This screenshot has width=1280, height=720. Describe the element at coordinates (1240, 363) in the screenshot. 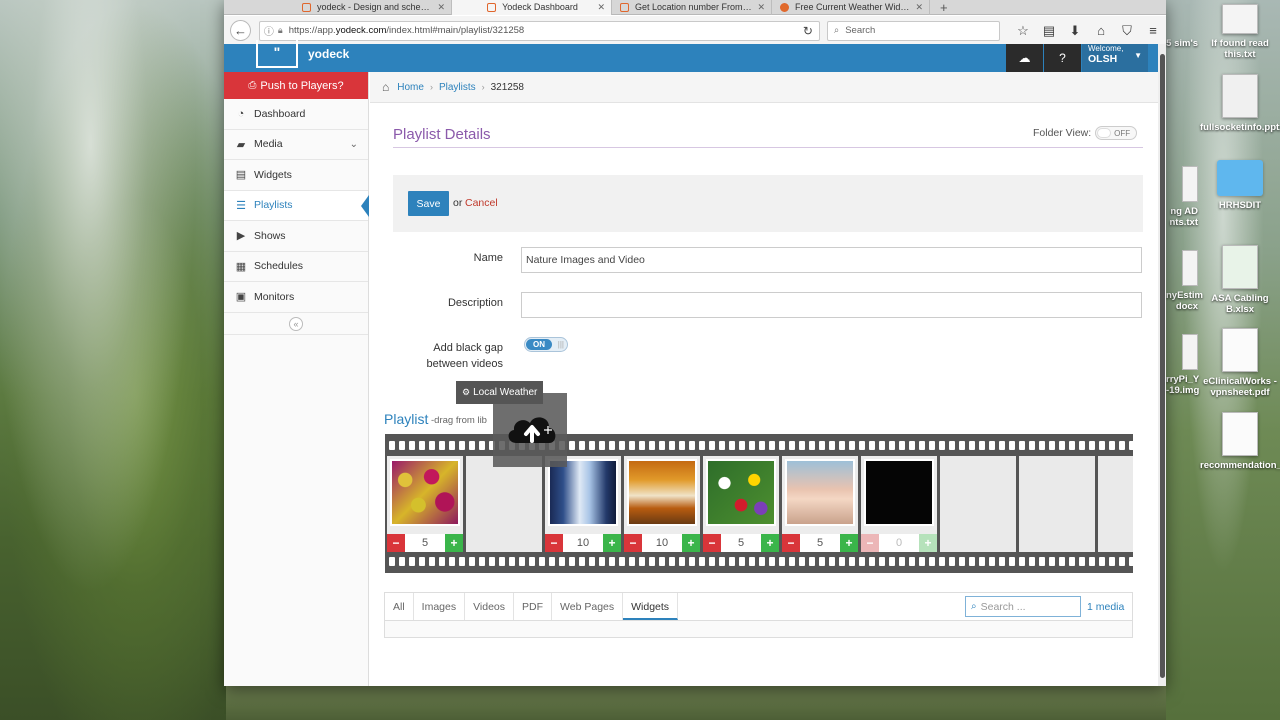

I see `desktop-icon-pdf: eClinicalWorks - vpnsheet.pdf` at that location.